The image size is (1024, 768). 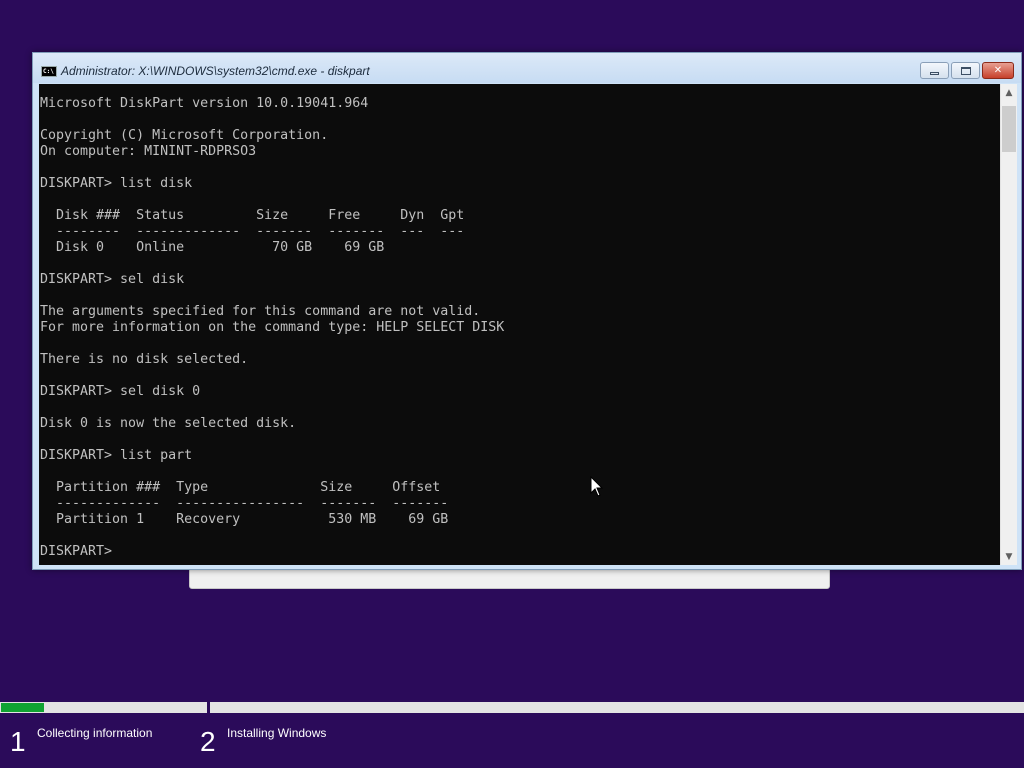 What do you see at coordinates (148, 151) in the screenshot?
I see `console-line: On computer: MININT-RDPRSO3` at bounding box center [148, 151].